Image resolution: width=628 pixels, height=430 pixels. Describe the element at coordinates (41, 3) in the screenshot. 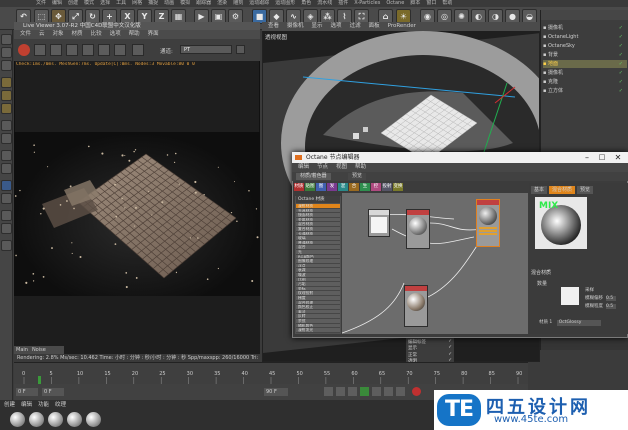

I see `top-menu-item: 文件` at that location.